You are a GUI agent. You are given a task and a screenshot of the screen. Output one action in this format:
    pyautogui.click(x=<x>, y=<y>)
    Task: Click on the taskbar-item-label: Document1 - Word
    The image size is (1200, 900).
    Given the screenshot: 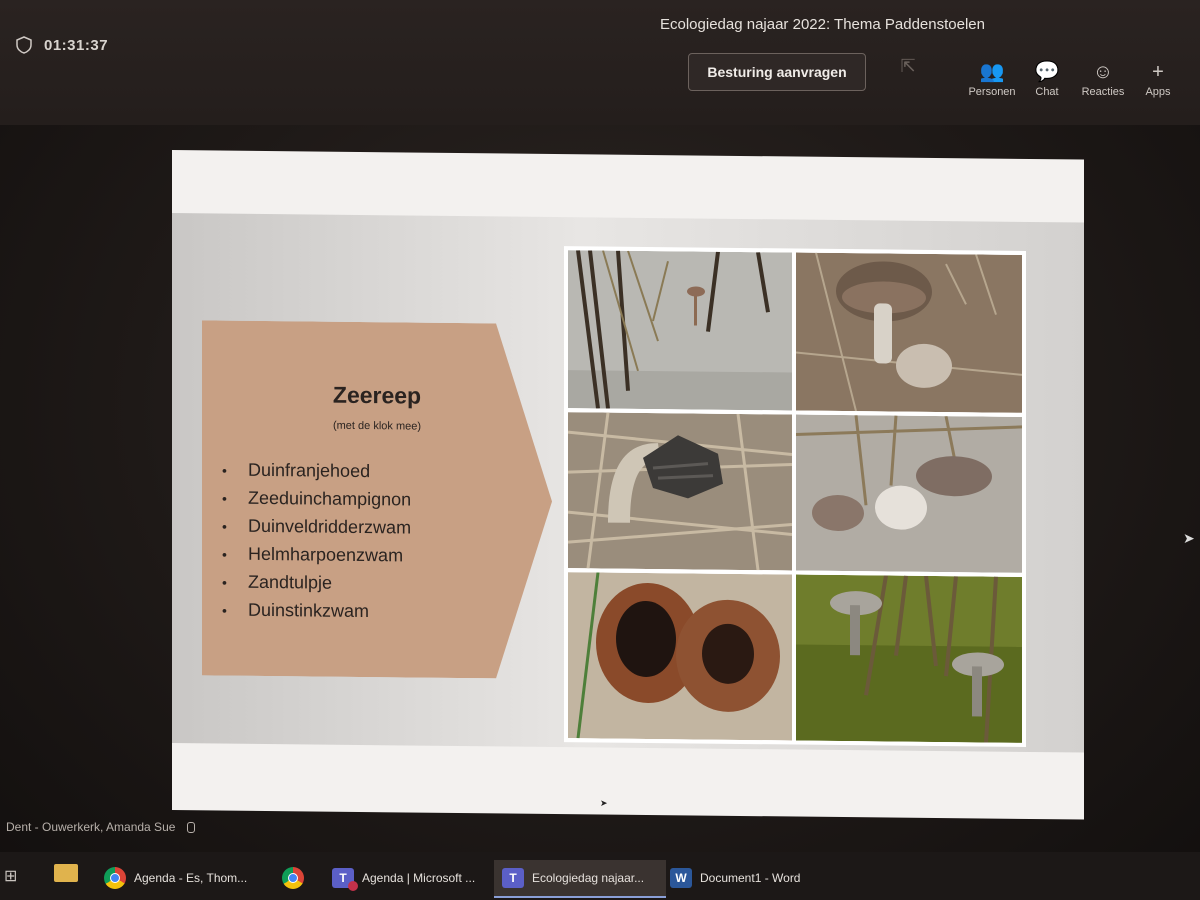 What is the action you would take?
    pyautogui.click(x=750, y=878)
    